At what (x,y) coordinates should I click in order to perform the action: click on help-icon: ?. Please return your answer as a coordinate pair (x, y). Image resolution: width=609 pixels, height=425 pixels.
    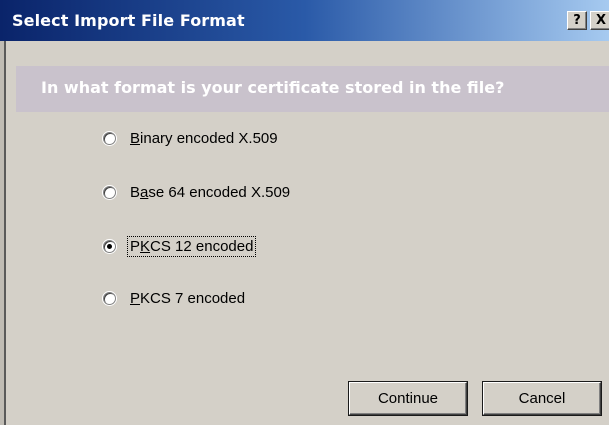
    Looking at the image, I should click on (577, 20).